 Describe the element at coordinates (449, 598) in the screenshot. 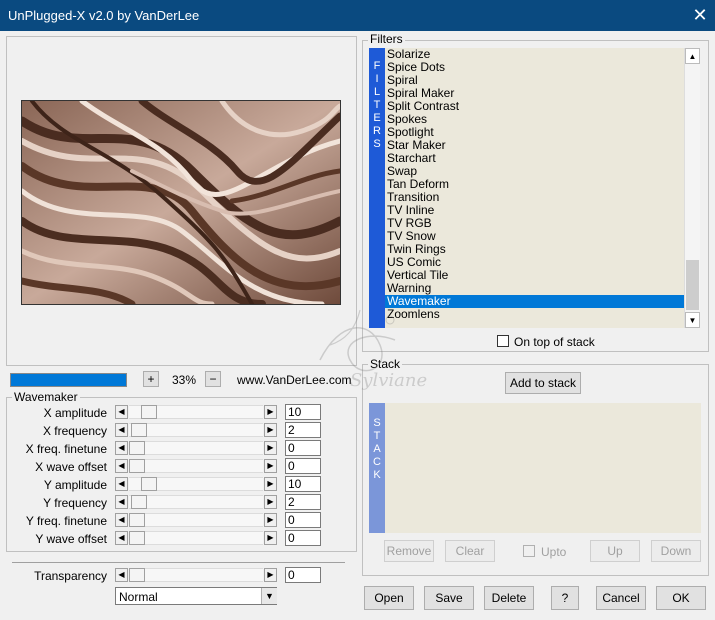

I see `save-button: Save` at that location.